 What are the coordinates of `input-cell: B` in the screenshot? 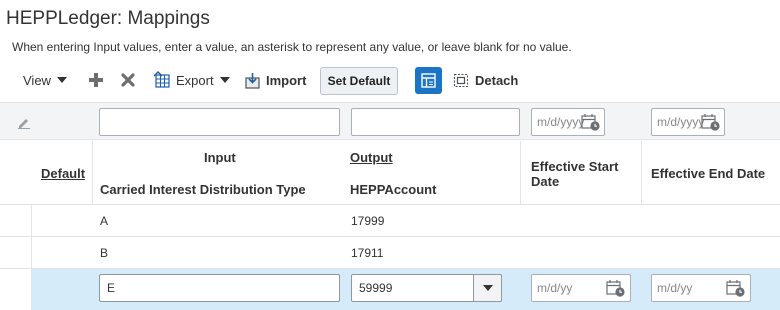 It's located at (104, 253).